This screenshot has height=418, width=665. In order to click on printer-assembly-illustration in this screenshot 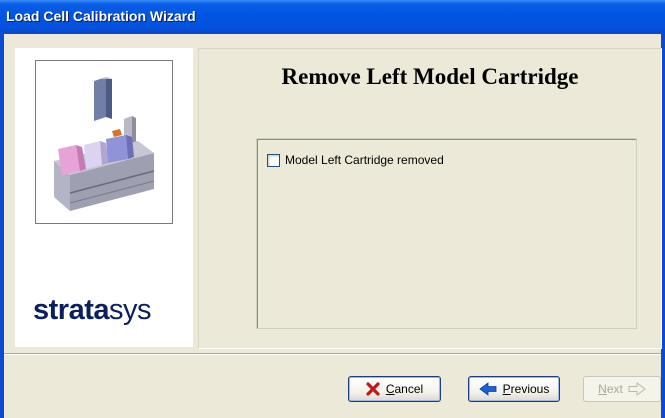, I will do `click(104, 144)`.